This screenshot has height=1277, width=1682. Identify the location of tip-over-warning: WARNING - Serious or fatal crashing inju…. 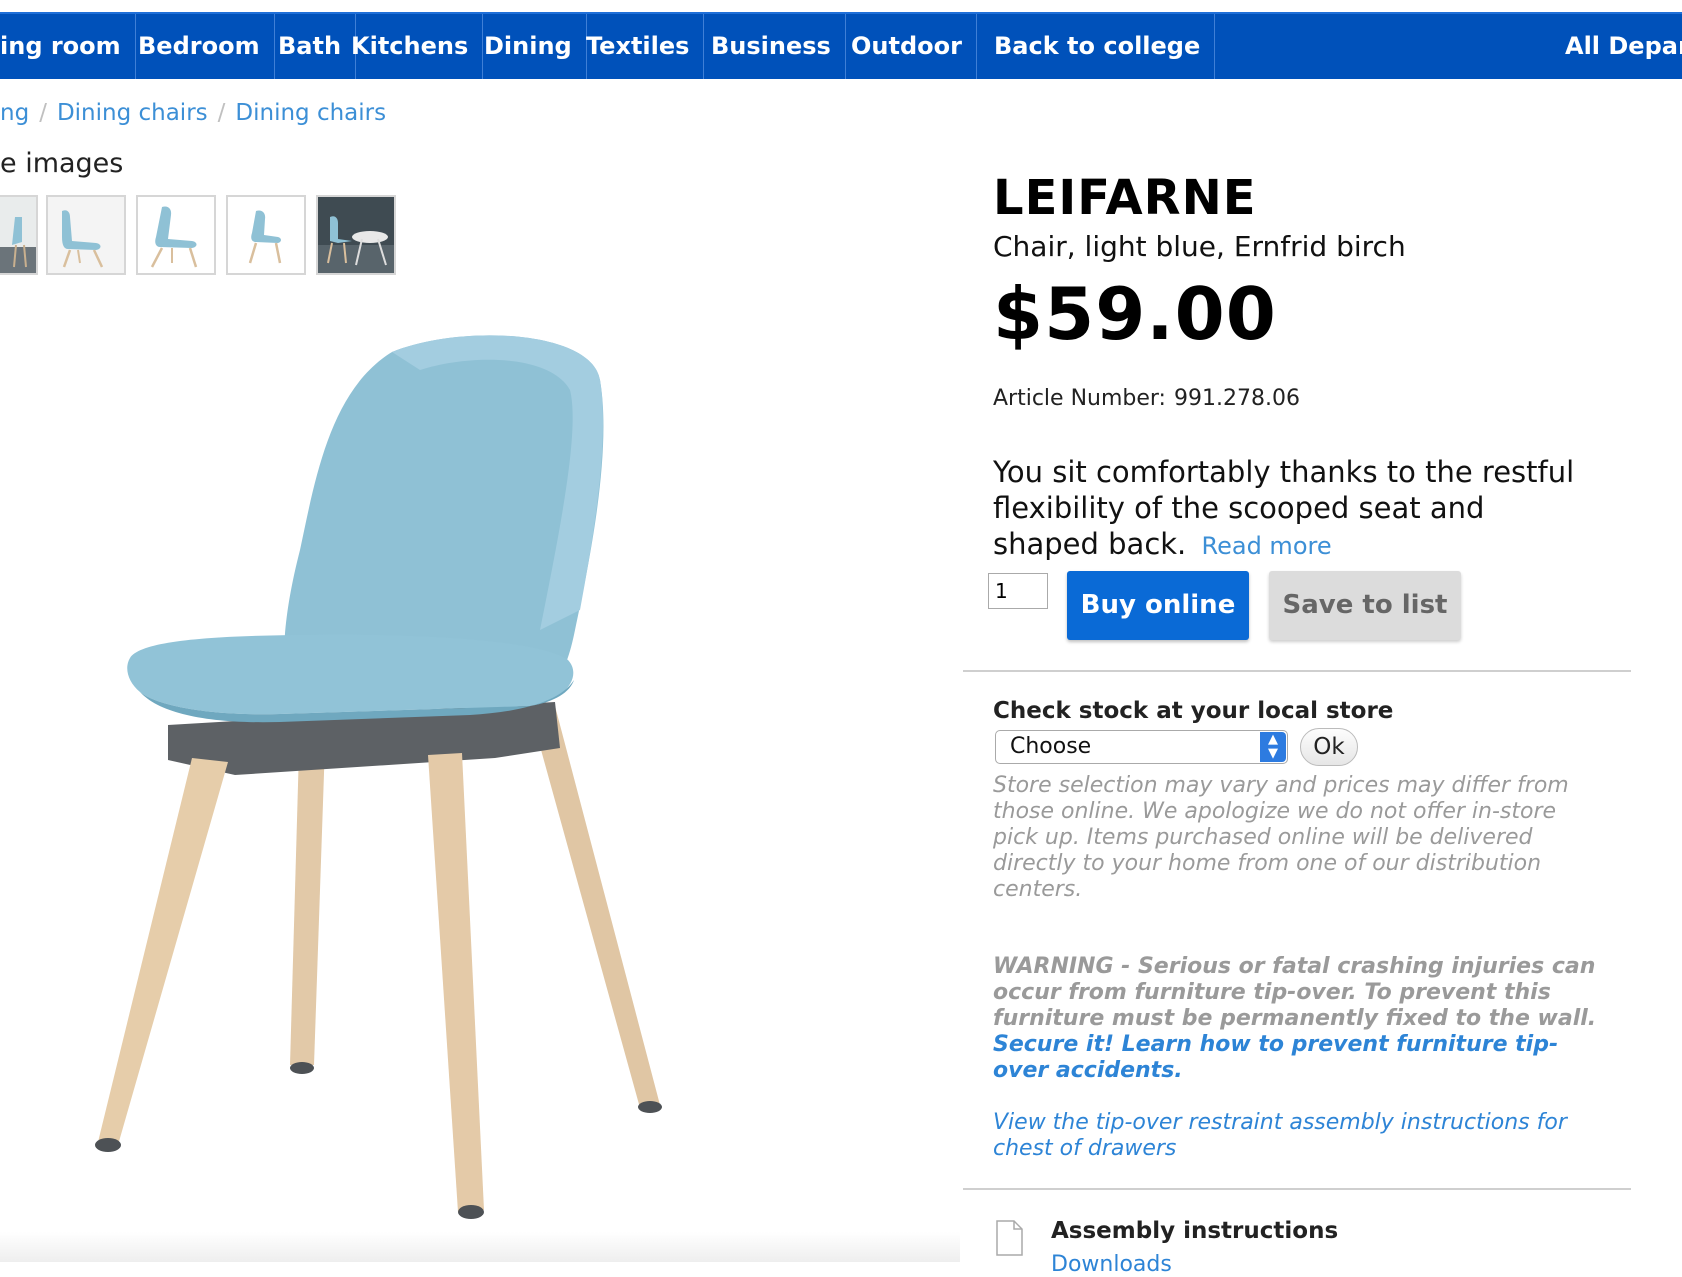
(1303, 1019).